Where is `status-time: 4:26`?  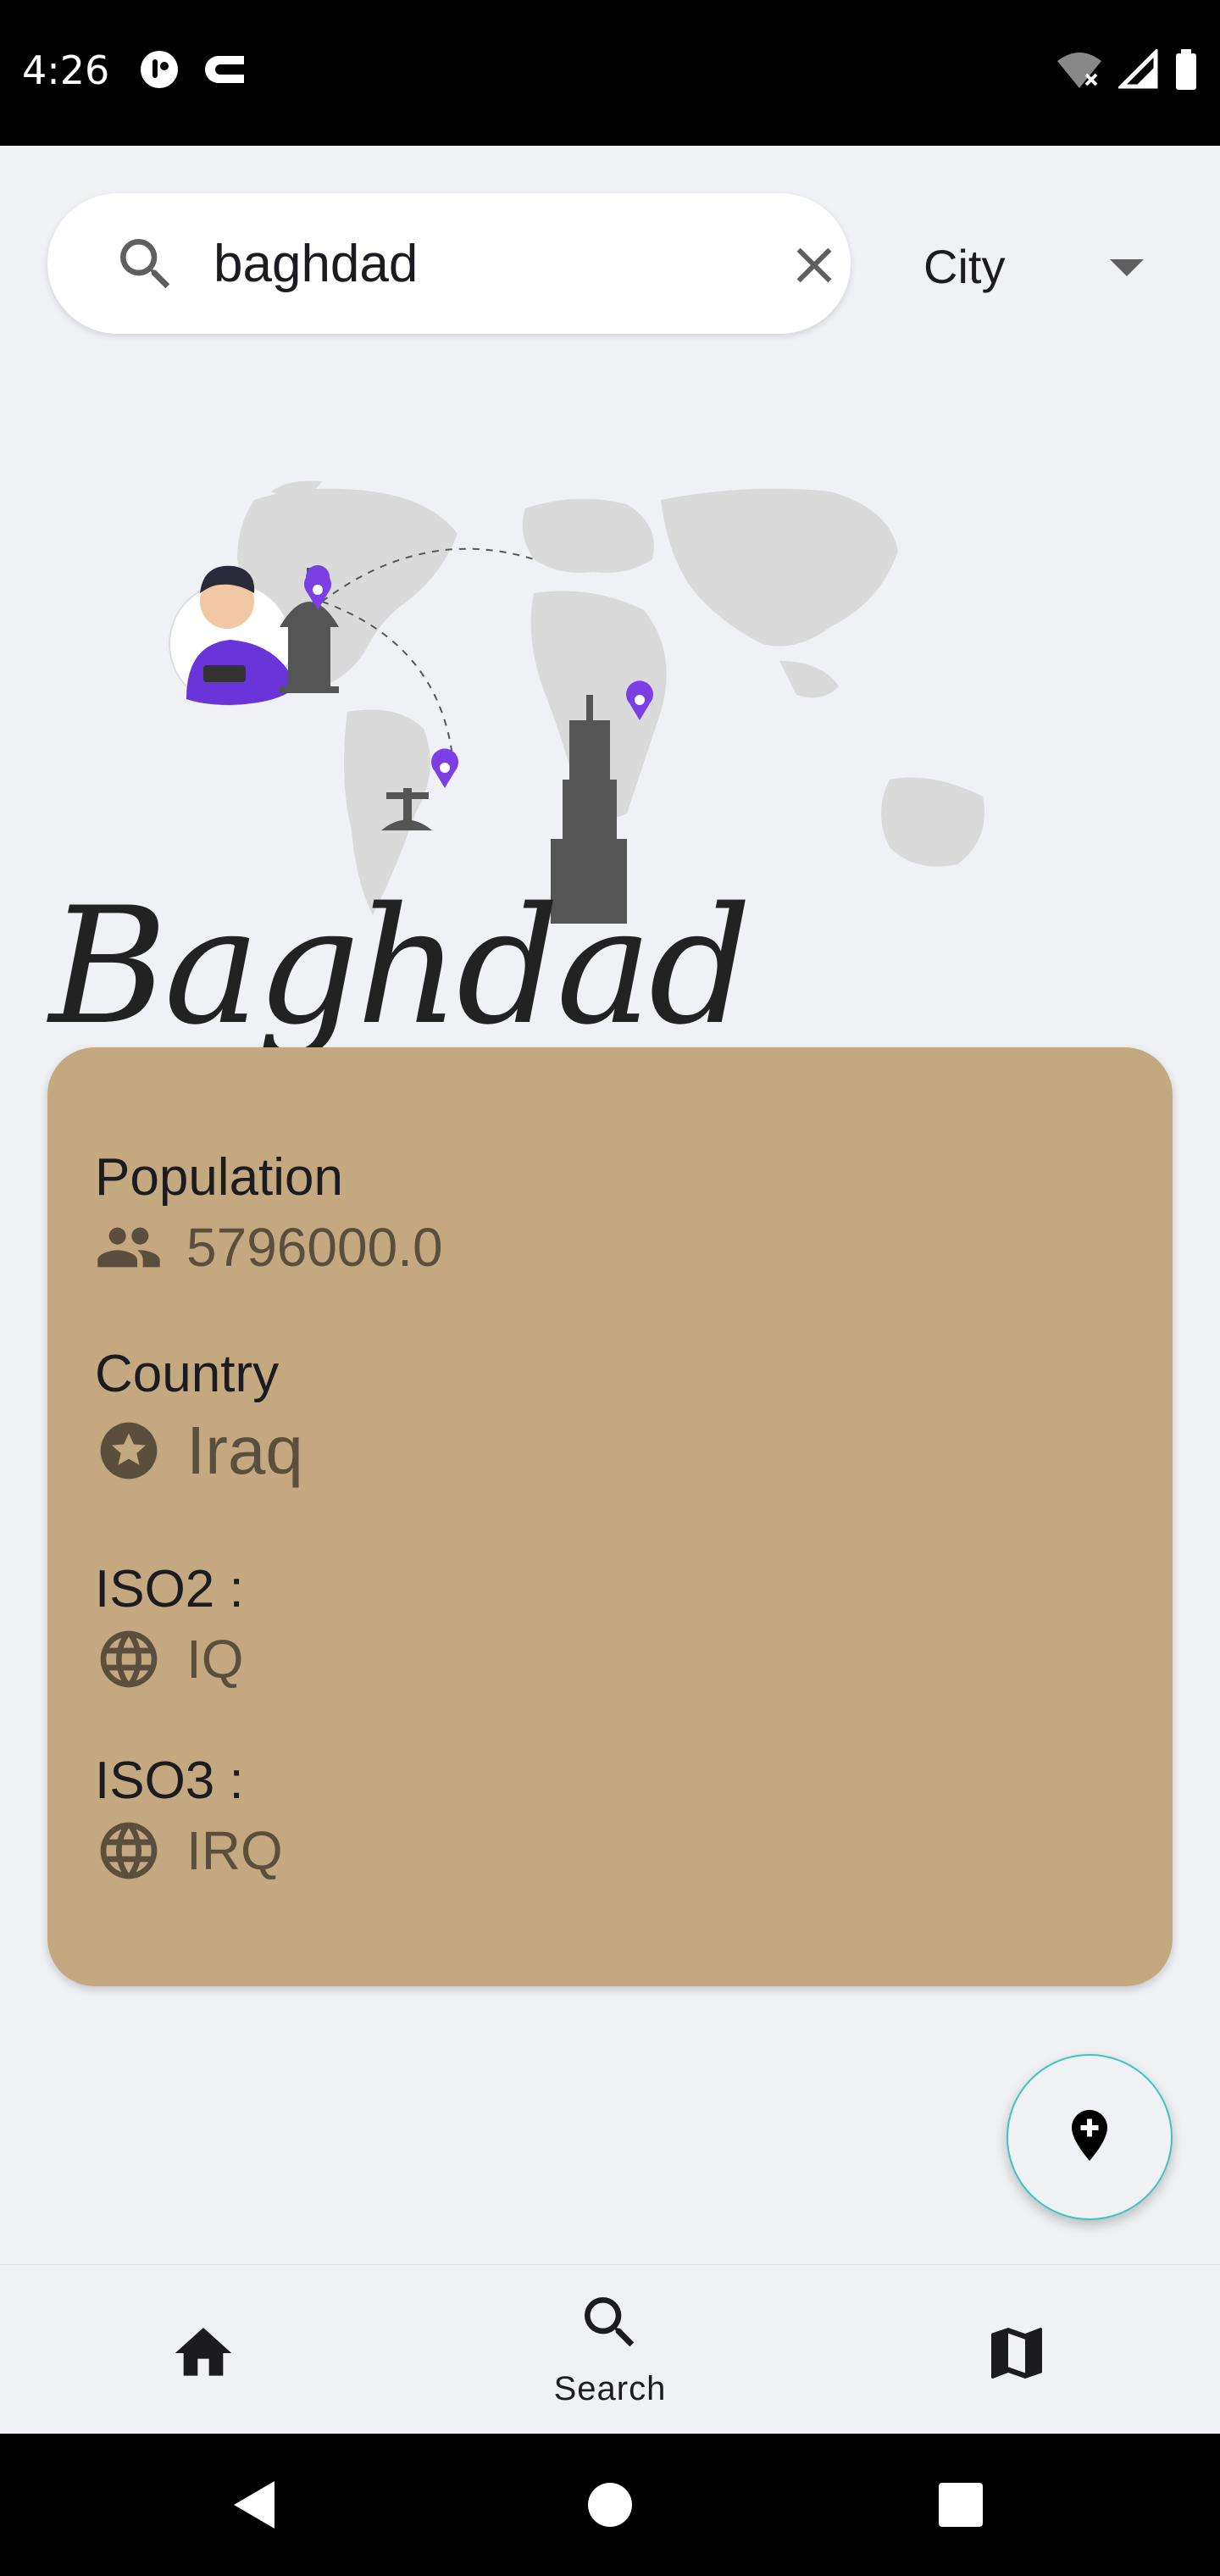 status-time: 4:26 is located at coordinates (66, 70).